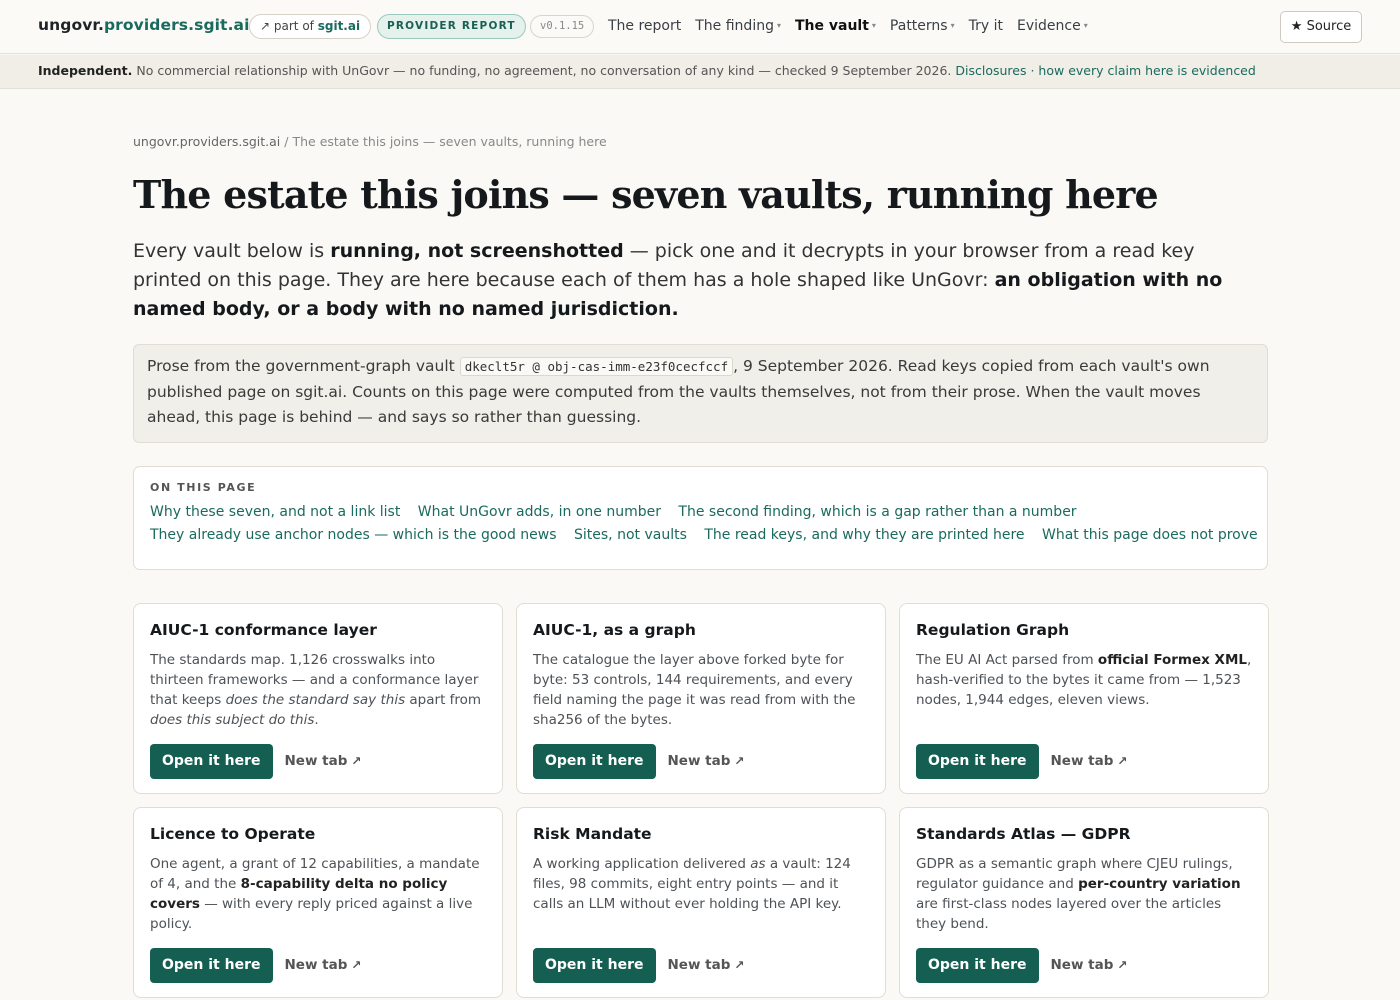  I want to click on nav-patterns: Patterns ▾, so click(922, 26).